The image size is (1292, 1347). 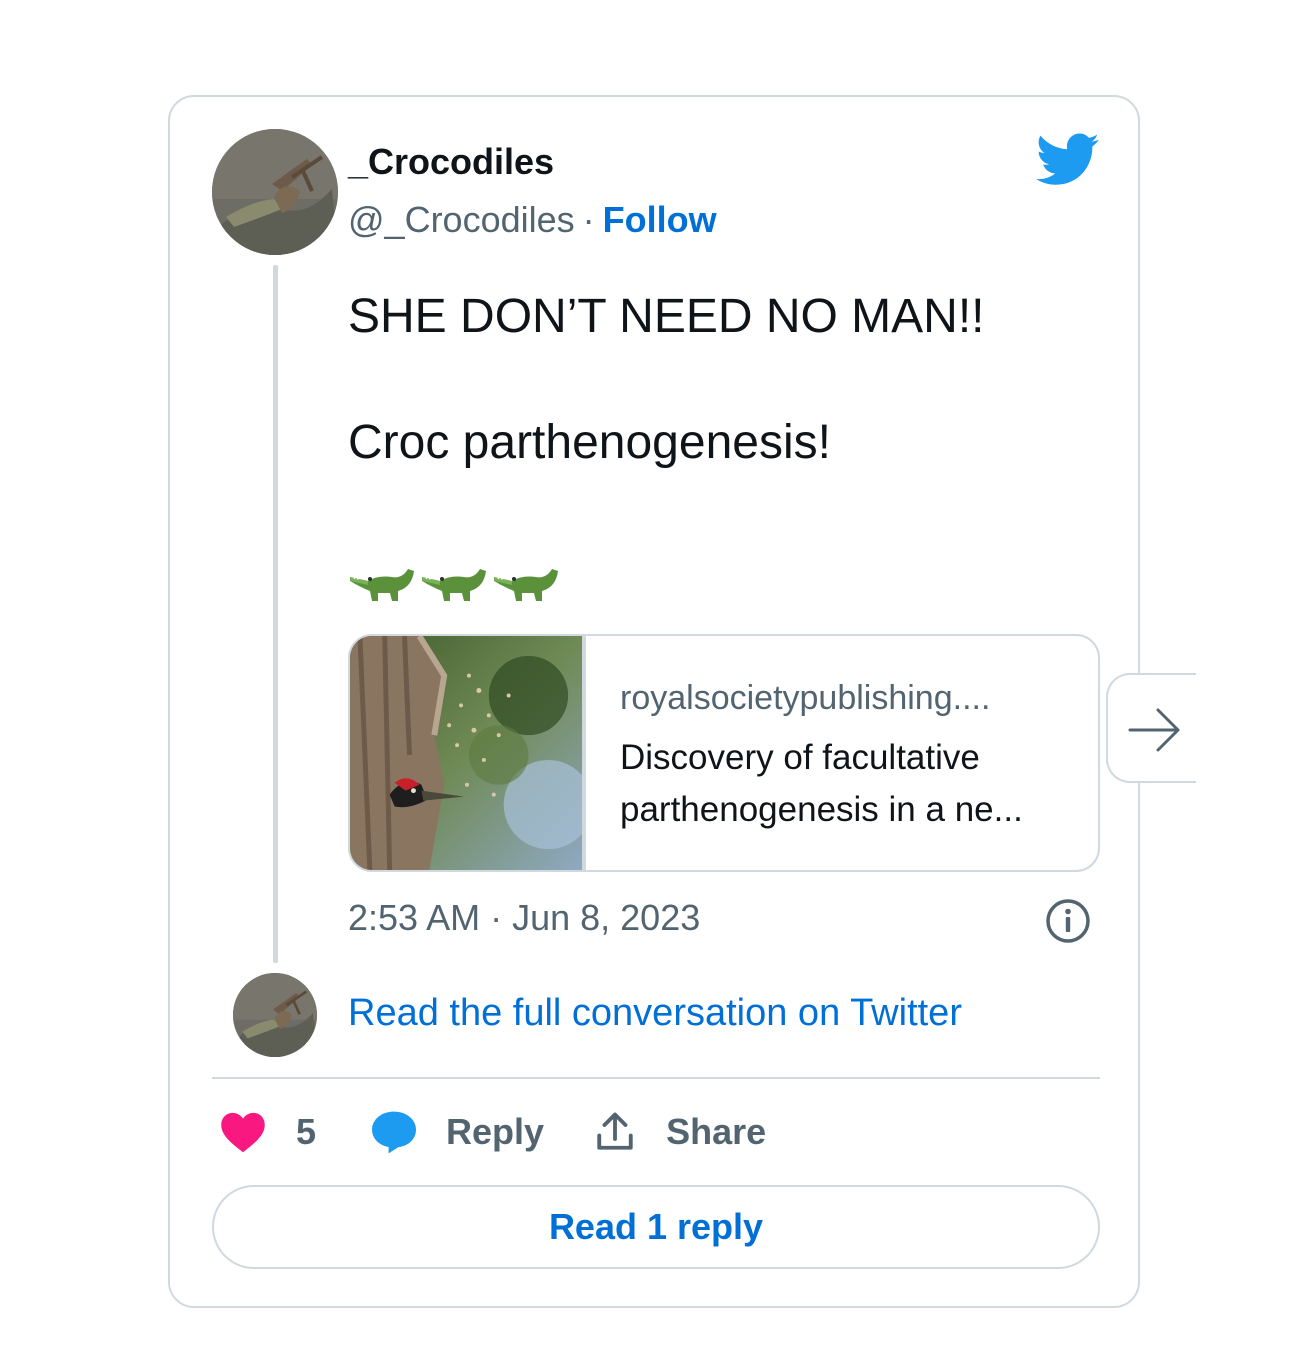 I want to click on tweet-timestamp: 2:53 AM · Jun 8, 2023, so click(x=524, y=918).